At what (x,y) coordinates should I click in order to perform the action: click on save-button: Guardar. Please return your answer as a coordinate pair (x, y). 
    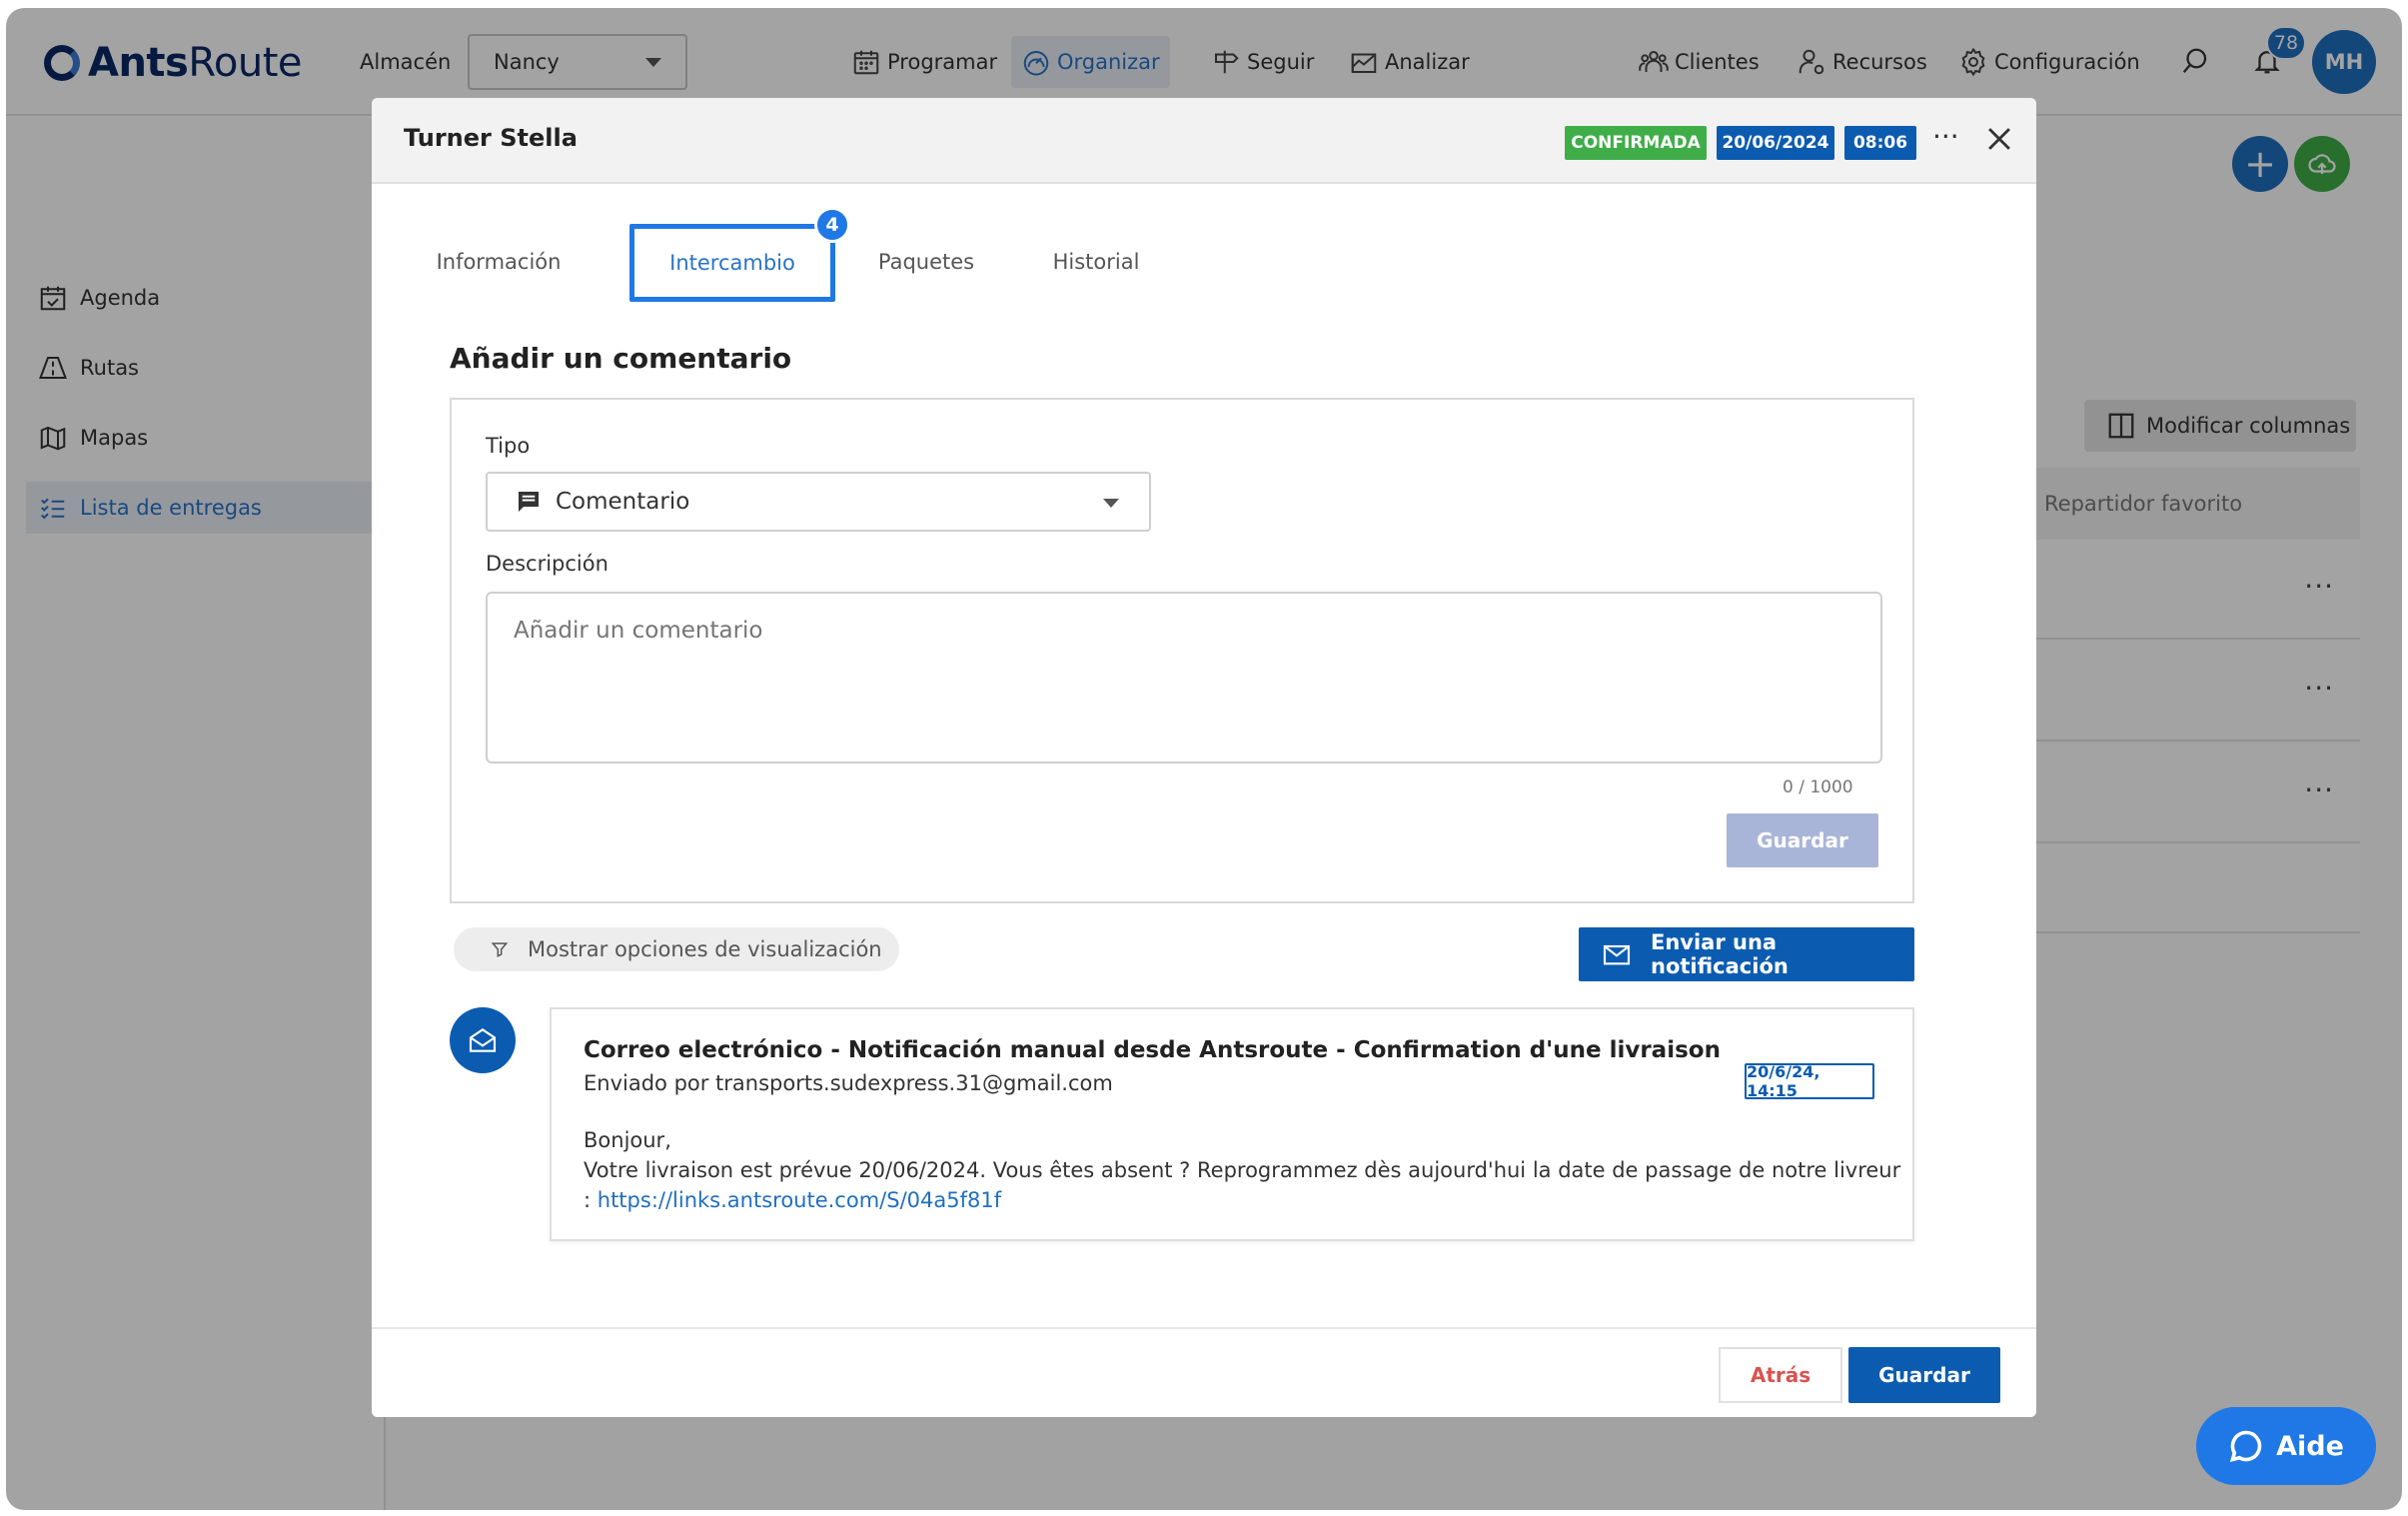
    Looking at the image, I should click on (1924, 1375).